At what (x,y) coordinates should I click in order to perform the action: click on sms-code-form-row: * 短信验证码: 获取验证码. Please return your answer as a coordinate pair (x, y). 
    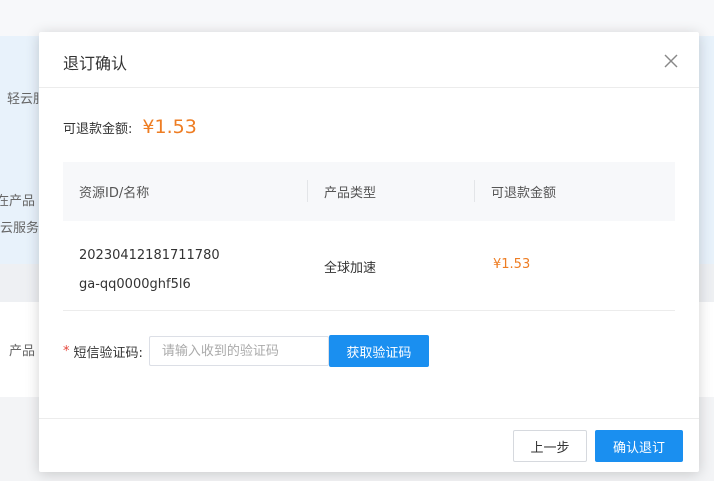
    Looking at the image, I should click on (246, 351).